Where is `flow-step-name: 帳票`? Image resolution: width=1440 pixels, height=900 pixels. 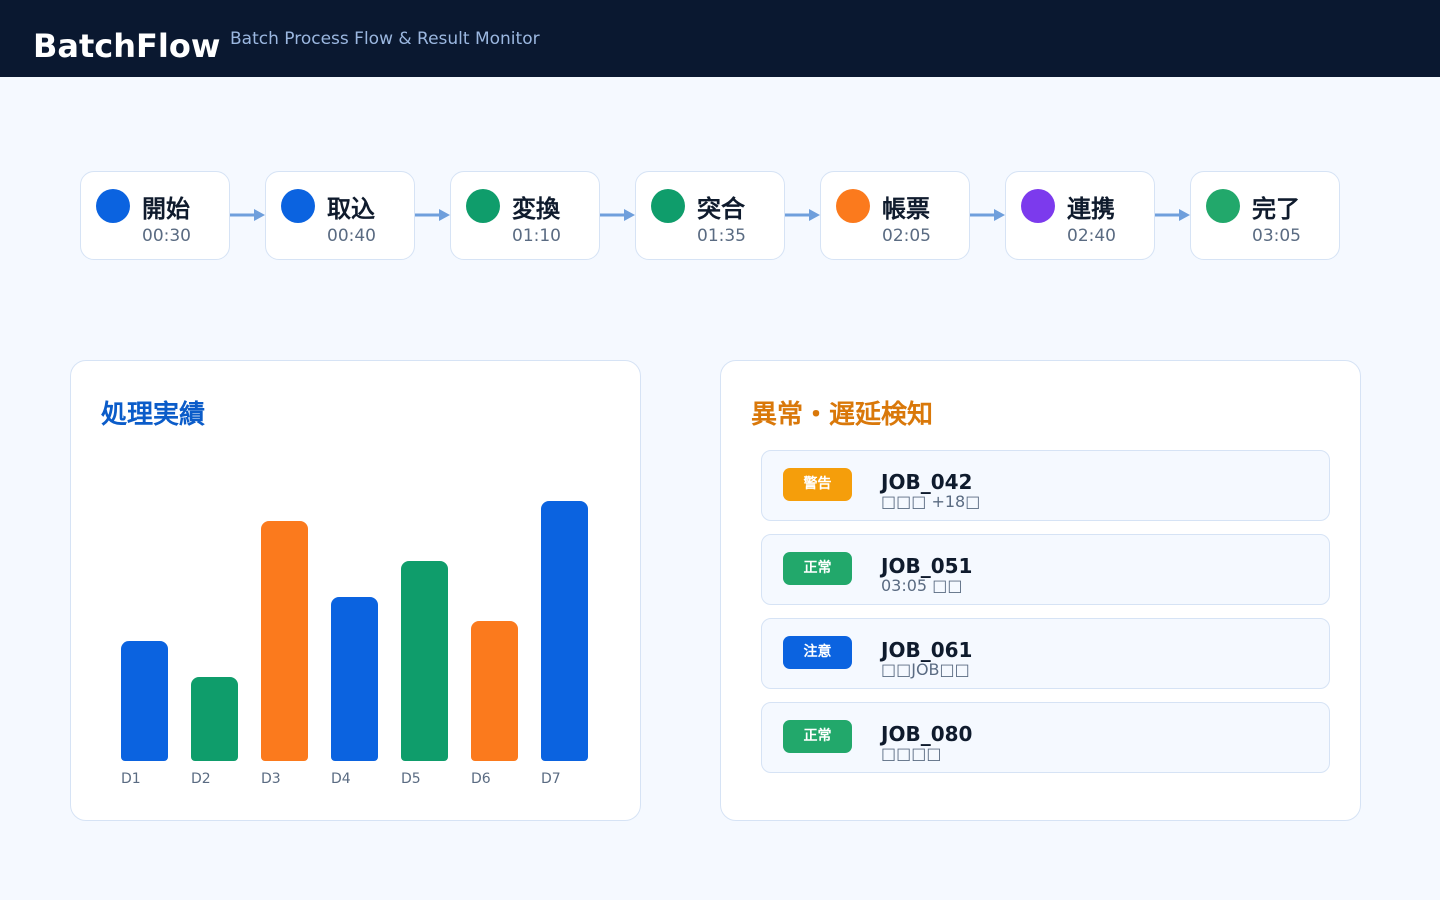 flow-step-name: 帳票 is located at coordinates (906, 209).